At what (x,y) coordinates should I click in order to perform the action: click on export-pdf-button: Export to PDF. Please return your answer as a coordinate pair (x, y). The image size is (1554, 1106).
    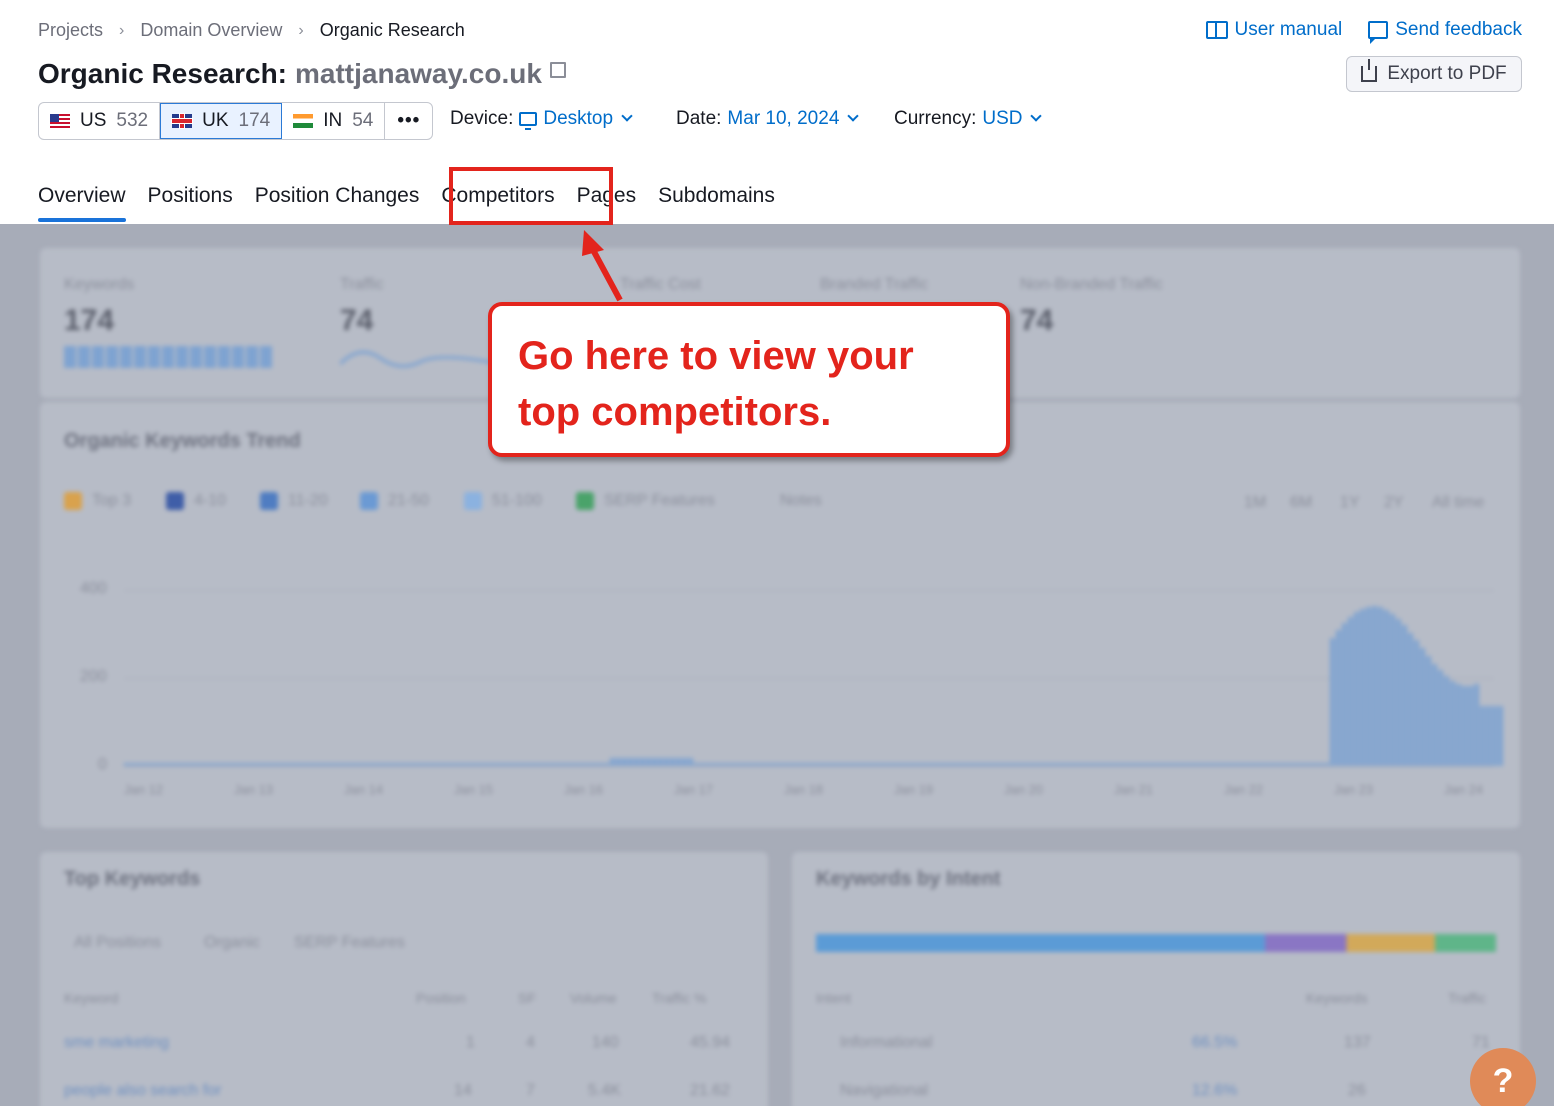
    Looking at the image, I should click on (1434, 74).